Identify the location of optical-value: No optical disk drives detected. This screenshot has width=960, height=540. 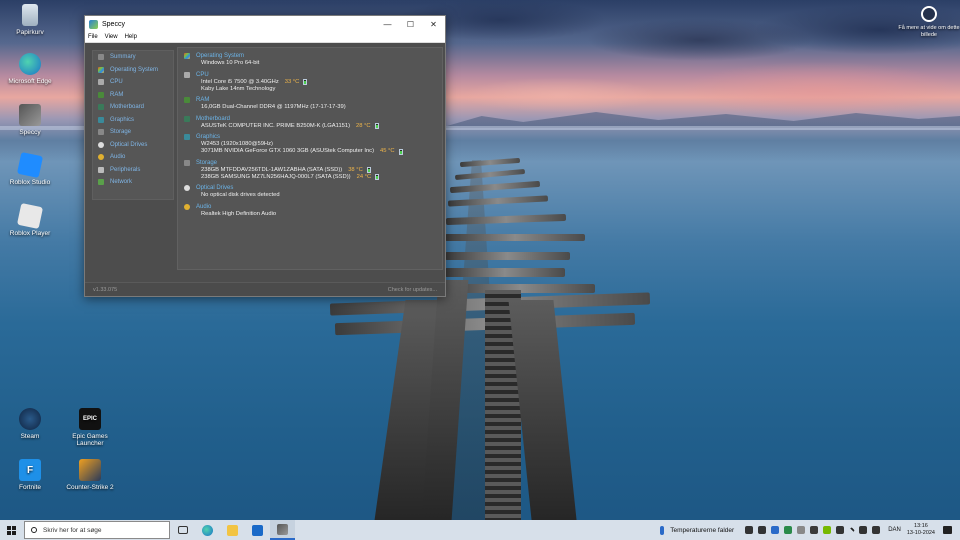
(240, 195).